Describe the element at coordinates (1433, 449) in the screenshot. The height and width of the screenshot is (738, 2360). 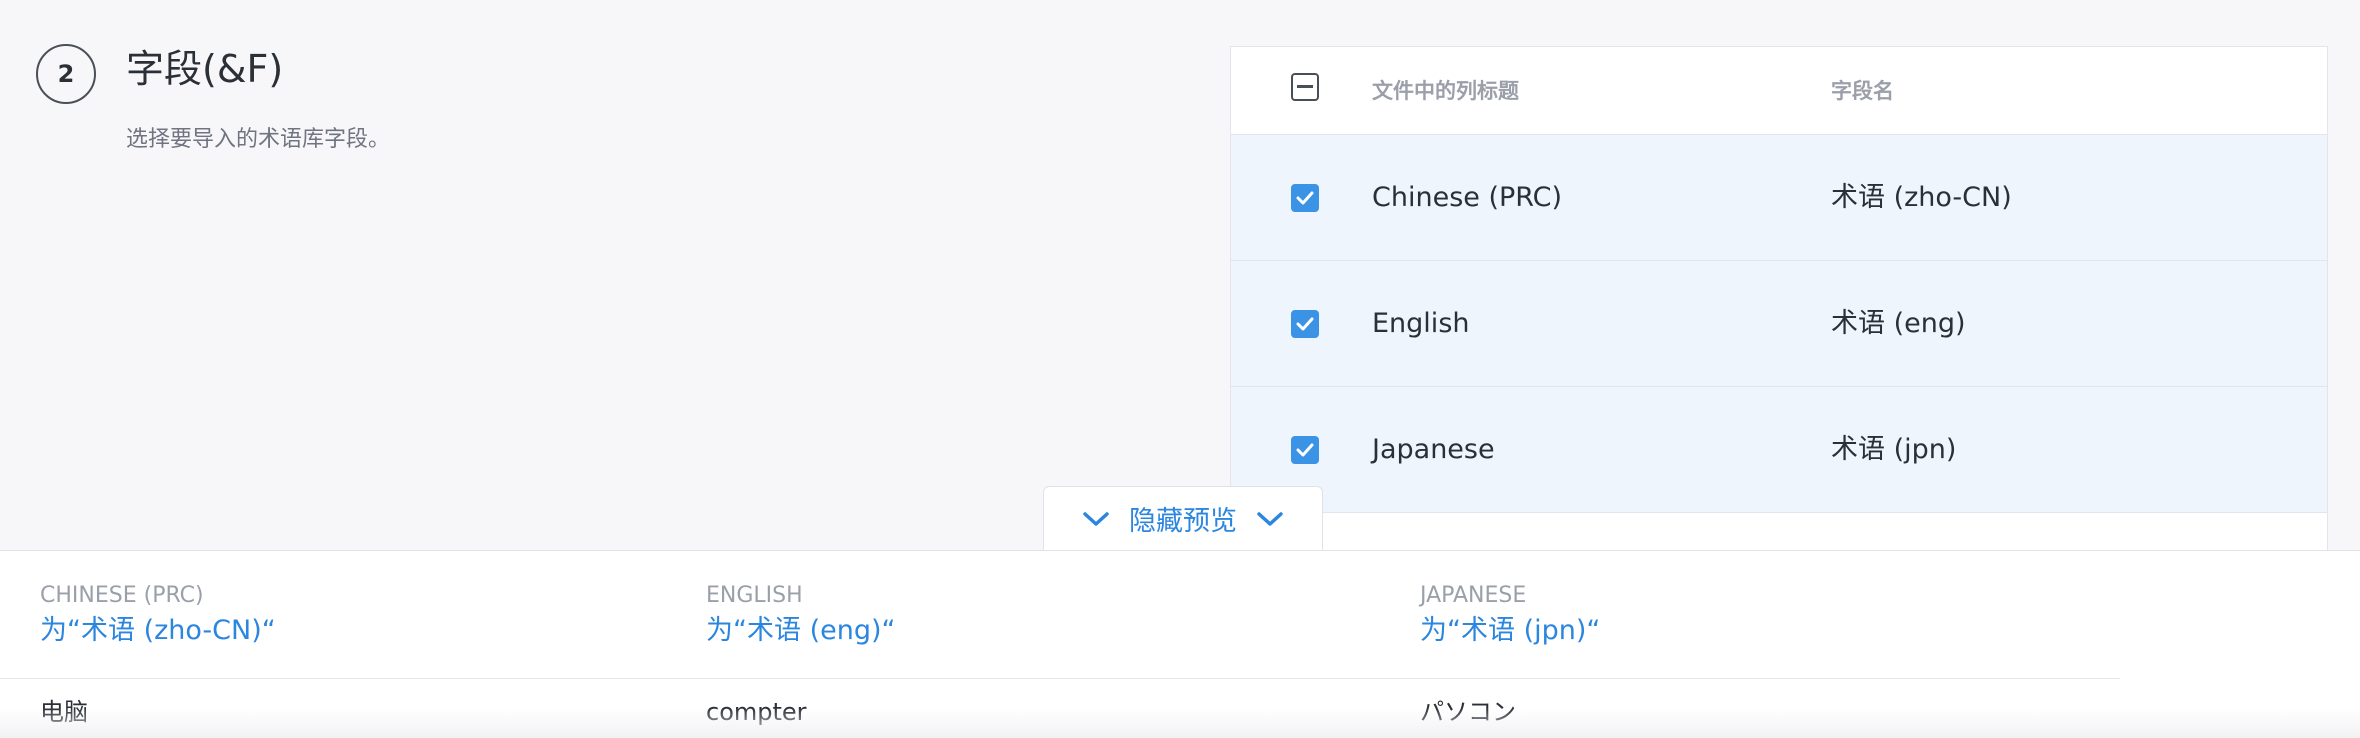
I see `row-column-title: Japanese` at that location.